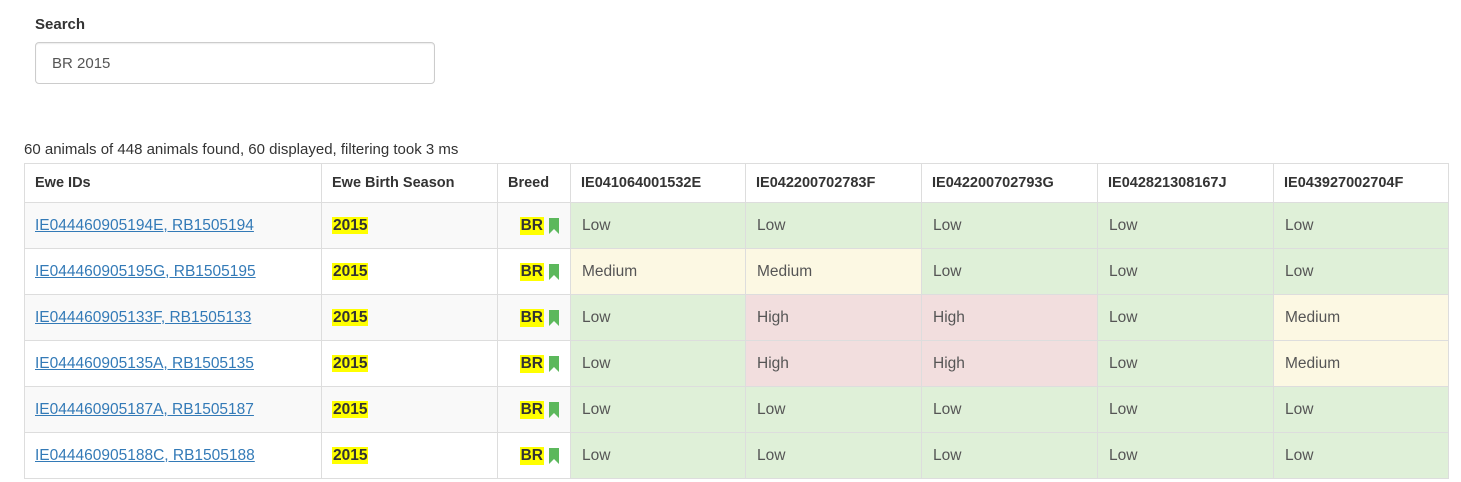  Describe the element at coordinates (143, 317) in the screenshot. I see `ewe-ids-link: IE044460905133F, RB1505133` at that location.